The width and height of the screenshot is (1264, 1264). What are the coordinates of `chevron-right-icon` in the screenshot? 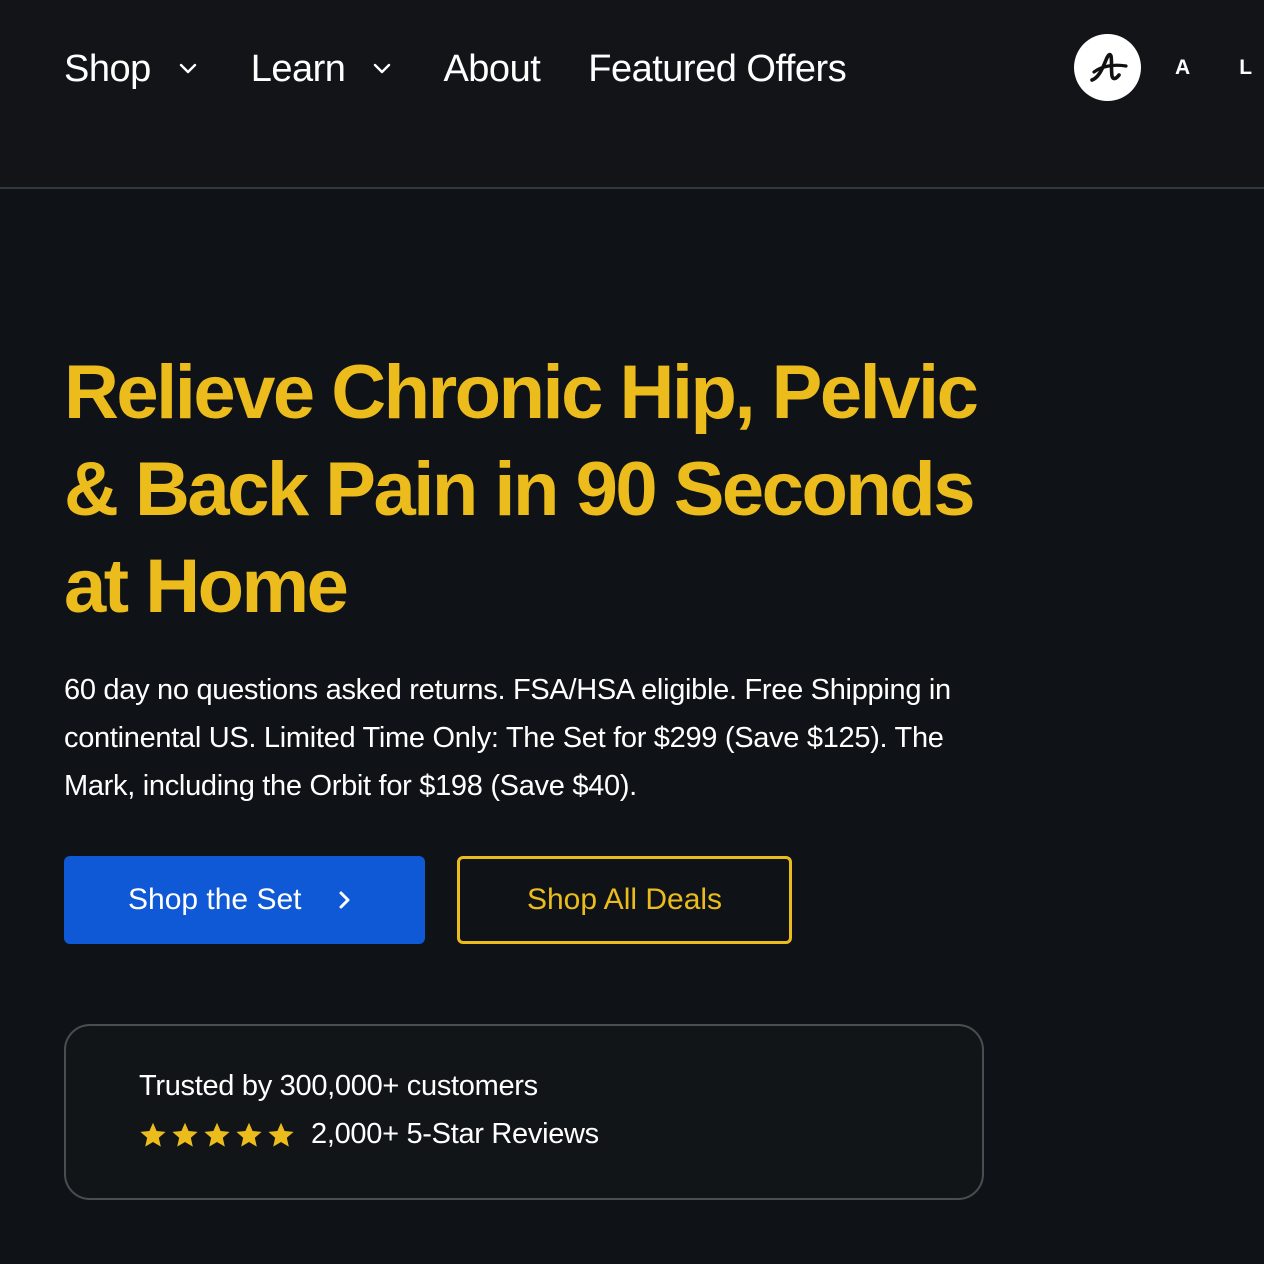 It's located at (344, 900).